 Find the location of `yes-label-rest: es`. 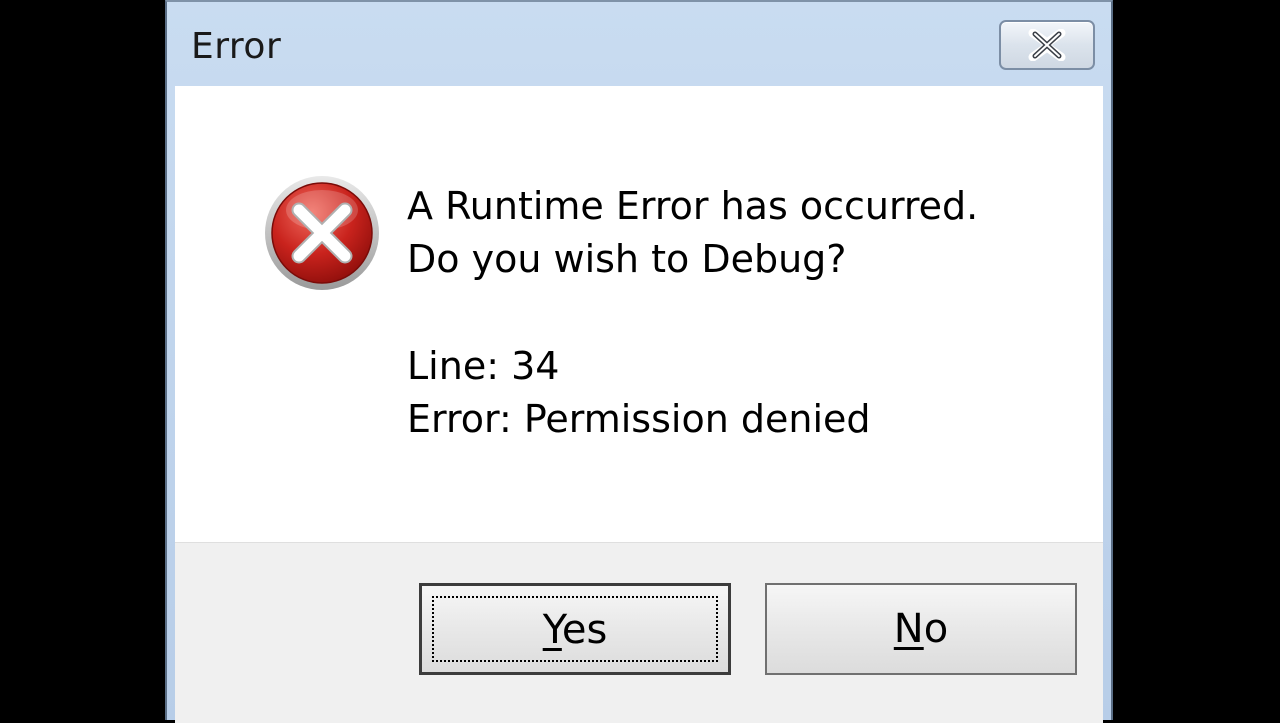

yes-label-rest: es is located at coordinates (584, 630).